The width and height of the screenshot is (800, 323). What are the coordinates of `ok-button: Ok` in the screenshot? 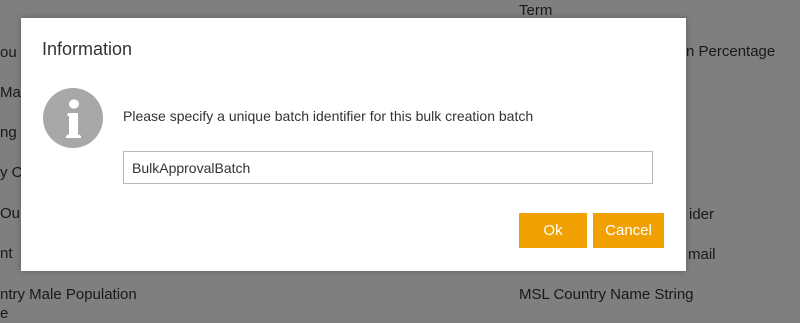 It's located at (553, 230).